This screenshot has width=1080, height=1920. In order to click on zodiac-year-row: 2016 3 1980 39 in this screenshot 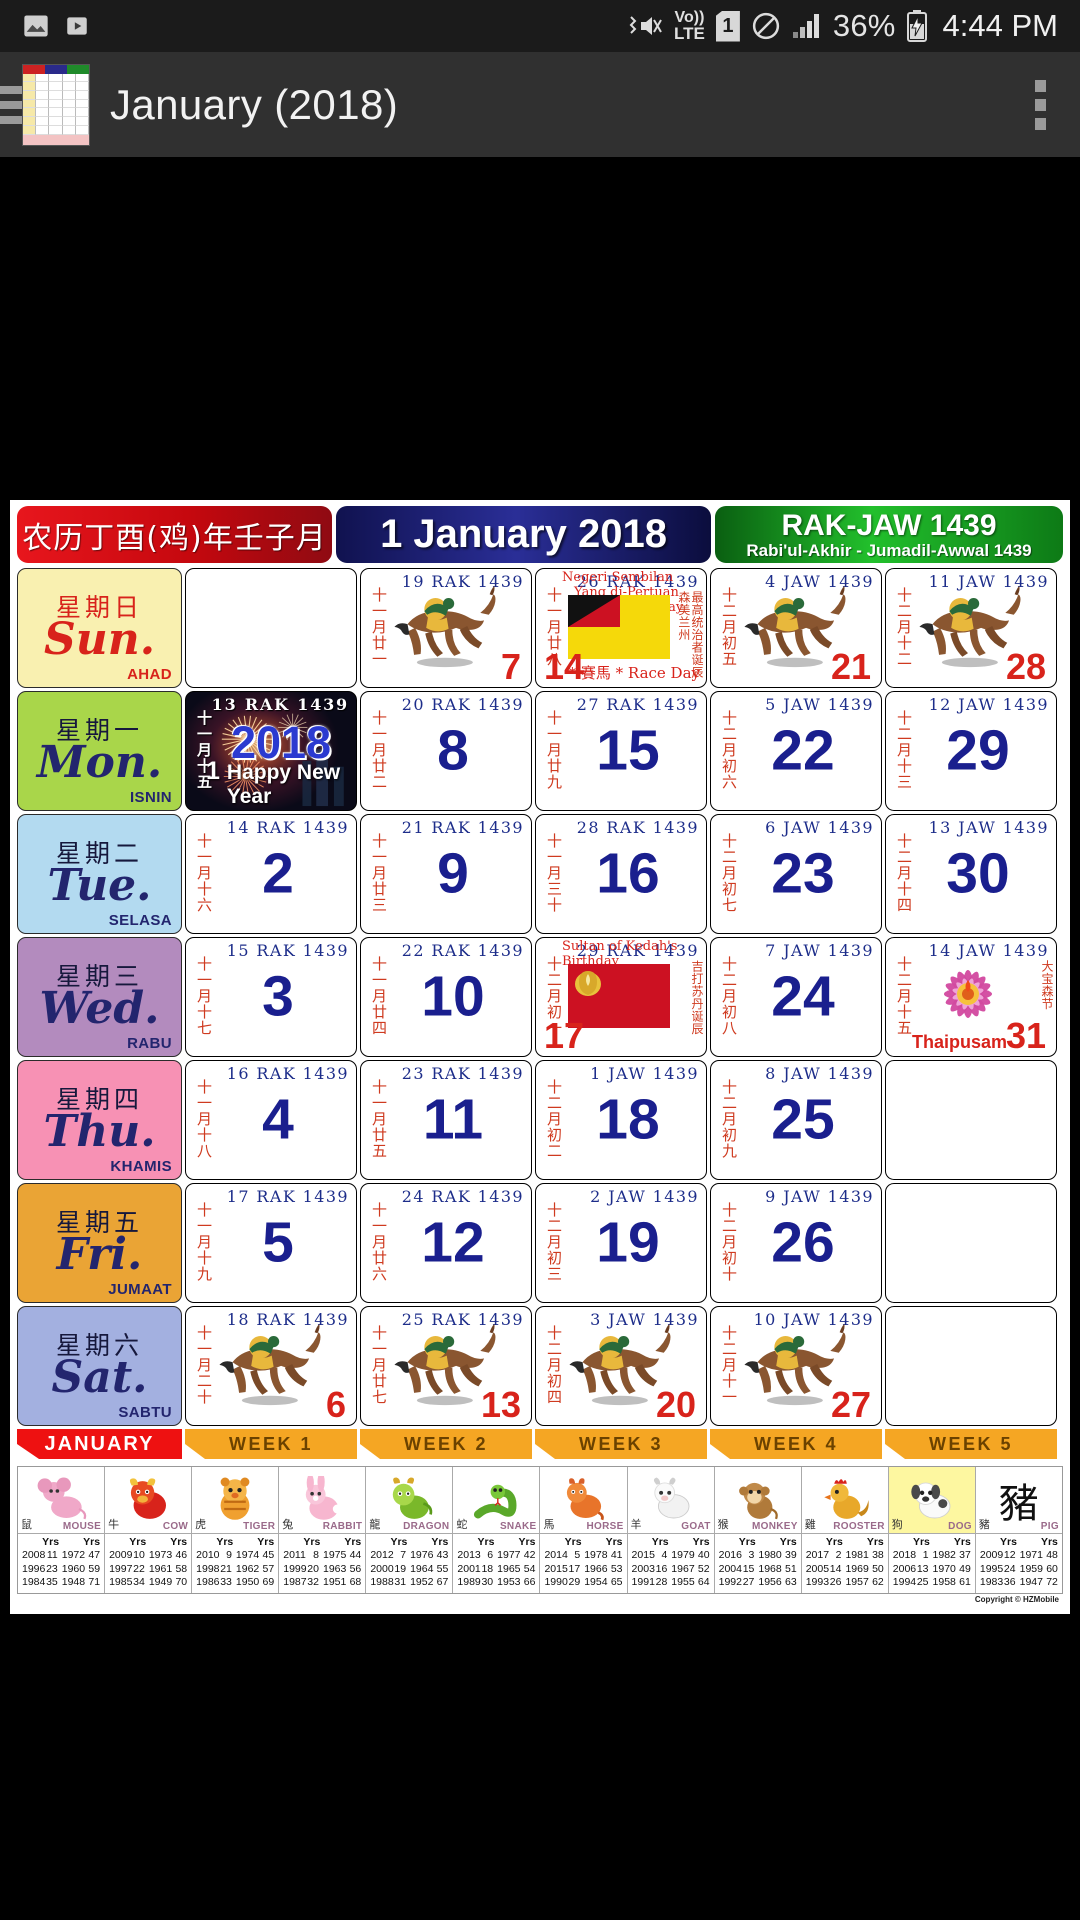, I will do `click(758, 1555)`.